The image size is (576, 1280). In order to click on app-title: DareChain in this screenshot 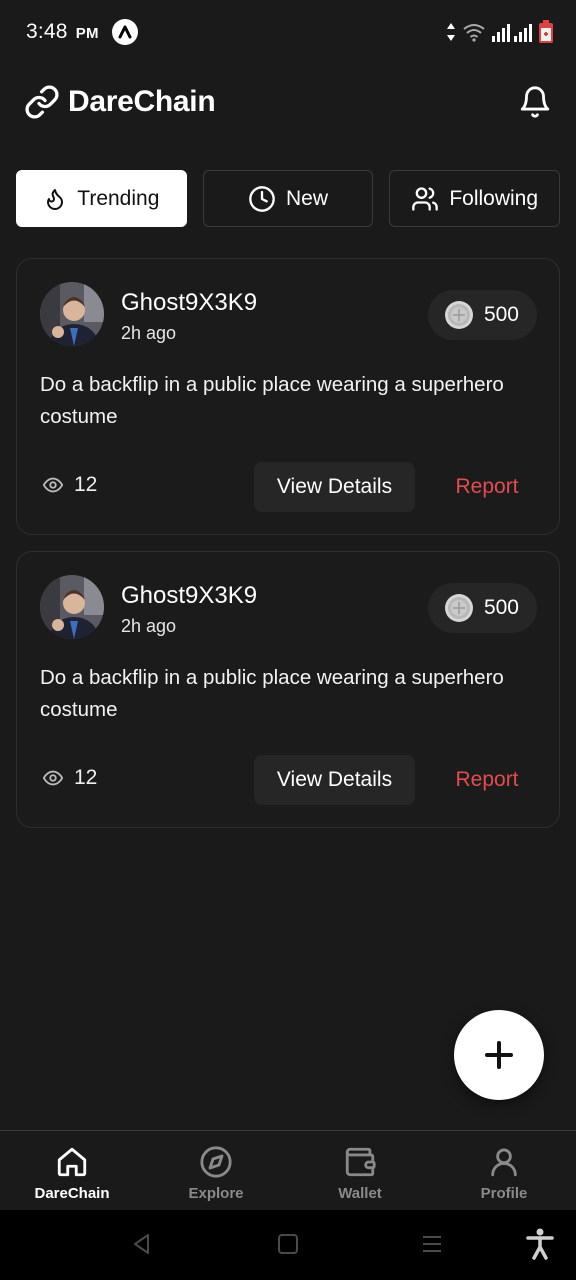, I will do `click(142, 101)`.